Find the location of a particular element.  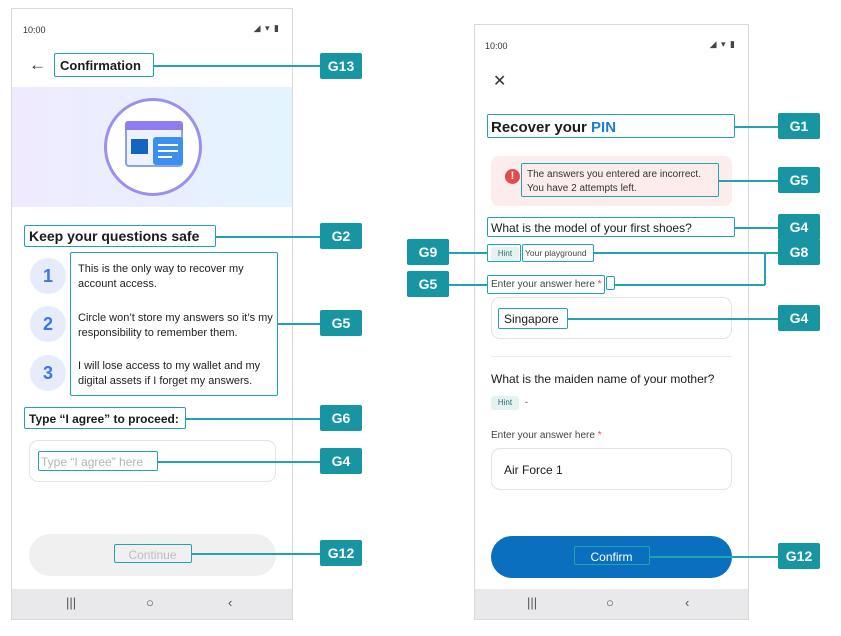

highlight-error is located at coordinates (620, 180).